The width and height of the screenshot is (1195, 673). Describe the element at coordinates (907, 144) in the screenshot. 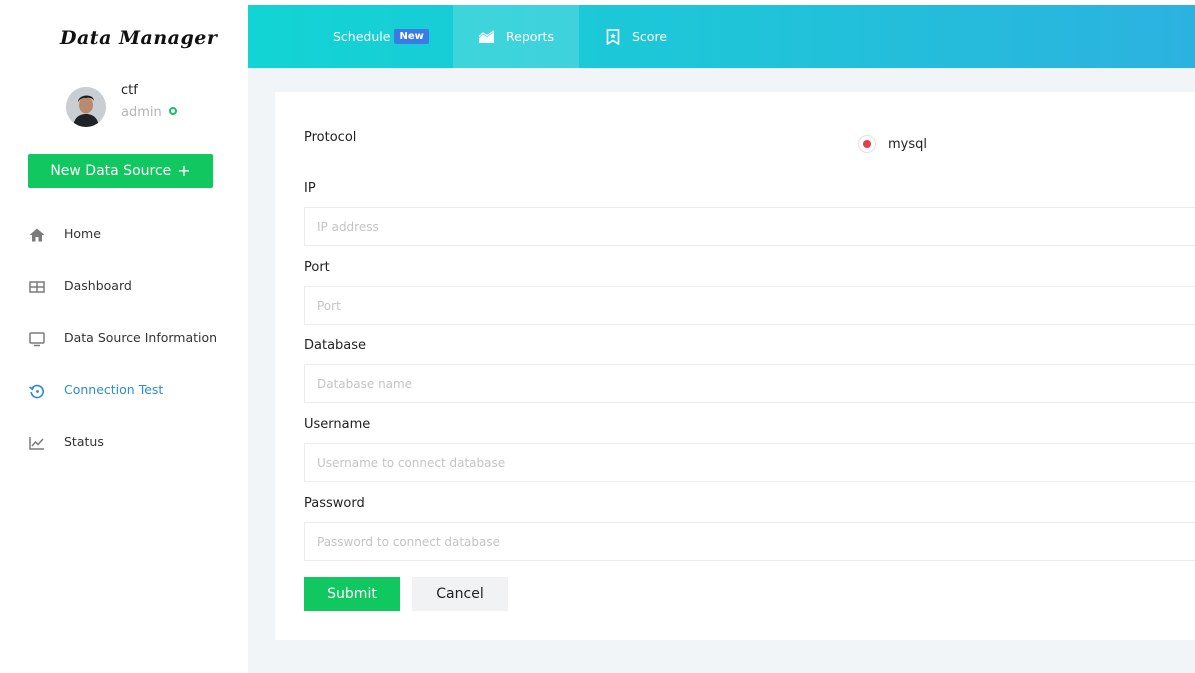

I see `radio-label: mysql` at that location.